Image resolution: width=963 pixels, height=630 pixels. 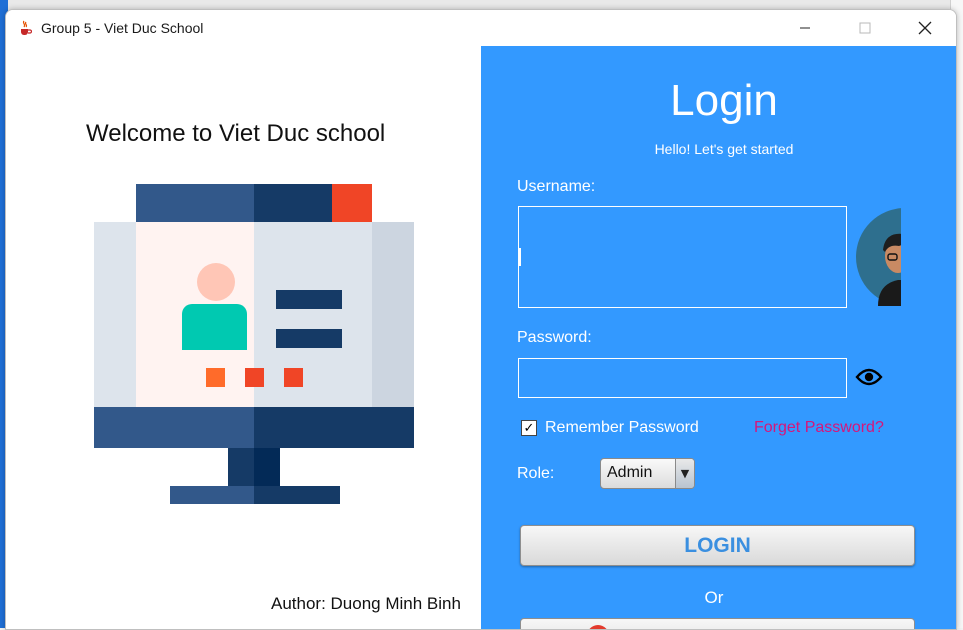 I want to click on text-caret, so click(x=520, y=257).